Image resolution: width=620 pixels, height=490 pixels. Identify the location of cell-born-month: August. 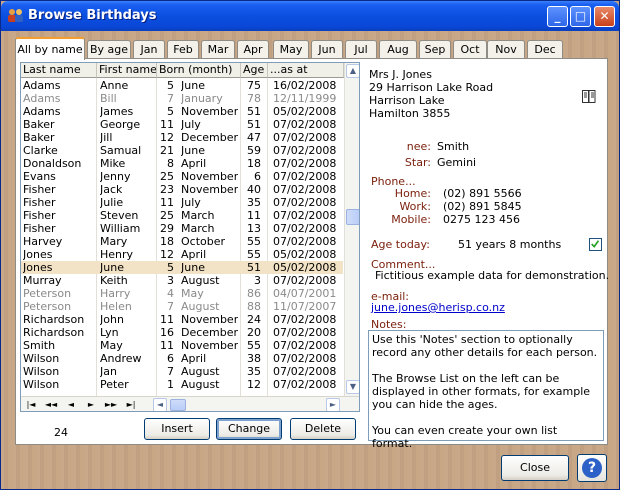
(200, 371).